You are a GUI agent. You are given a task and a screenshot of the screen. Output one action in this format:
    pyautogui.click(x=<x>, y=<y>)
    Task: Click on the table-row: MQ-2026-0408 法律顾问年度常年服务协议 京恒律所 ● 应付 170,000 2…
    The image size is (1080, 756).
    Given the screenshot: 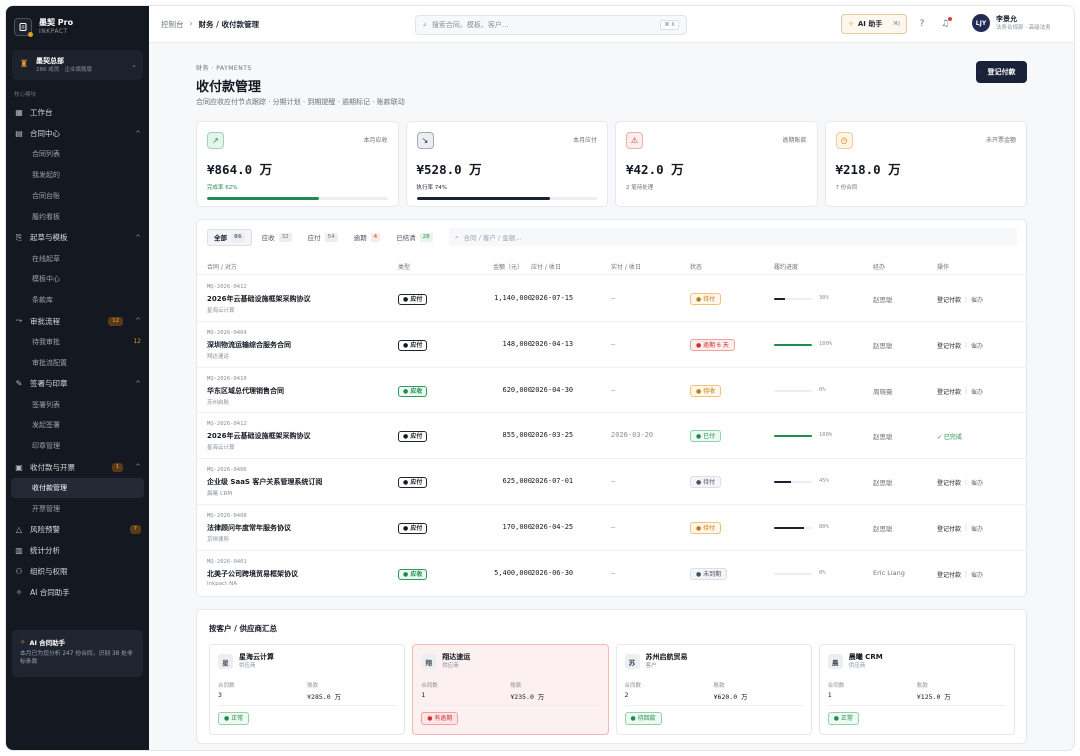 What is the action you would take?
    pyautogui.click(x=611, y=528)
    